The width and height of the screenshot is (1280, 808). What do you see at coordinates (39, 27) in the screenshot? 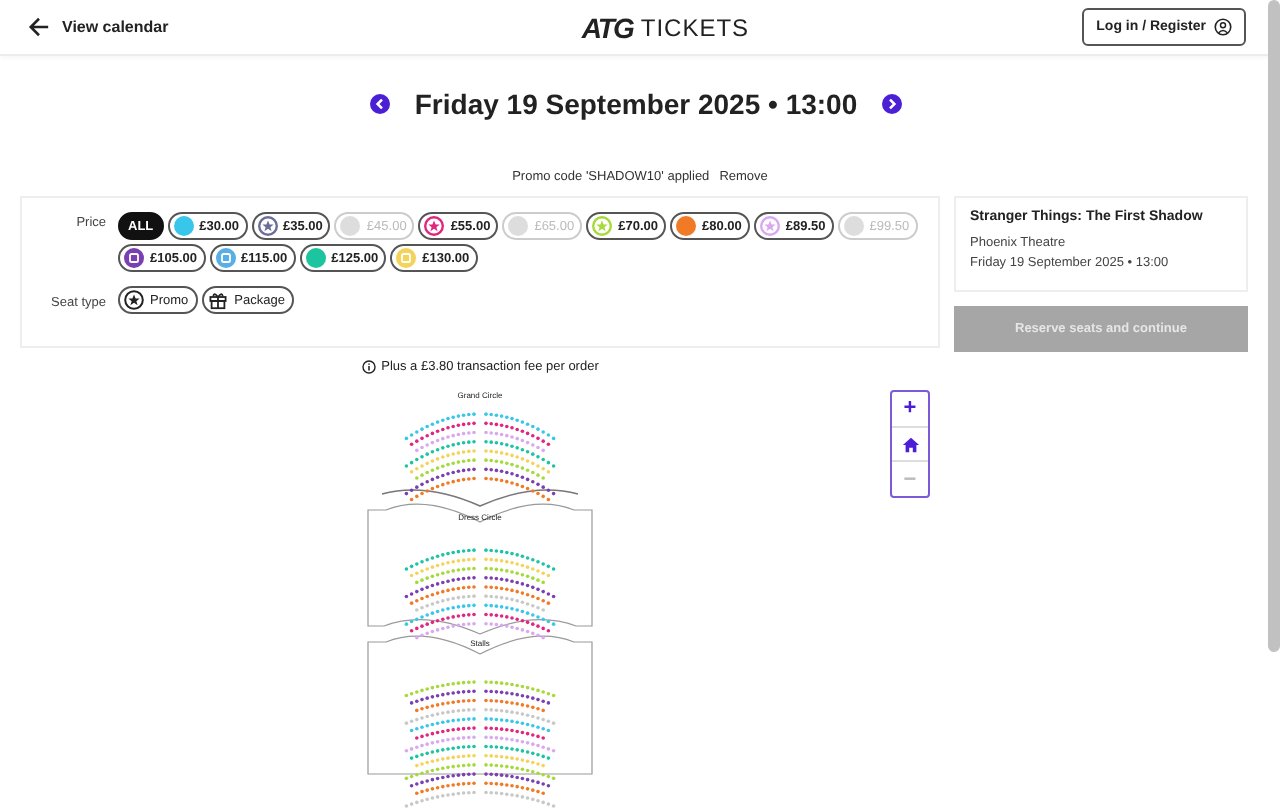
I see `back-arrow-icon` at bounding box center [39, 27].